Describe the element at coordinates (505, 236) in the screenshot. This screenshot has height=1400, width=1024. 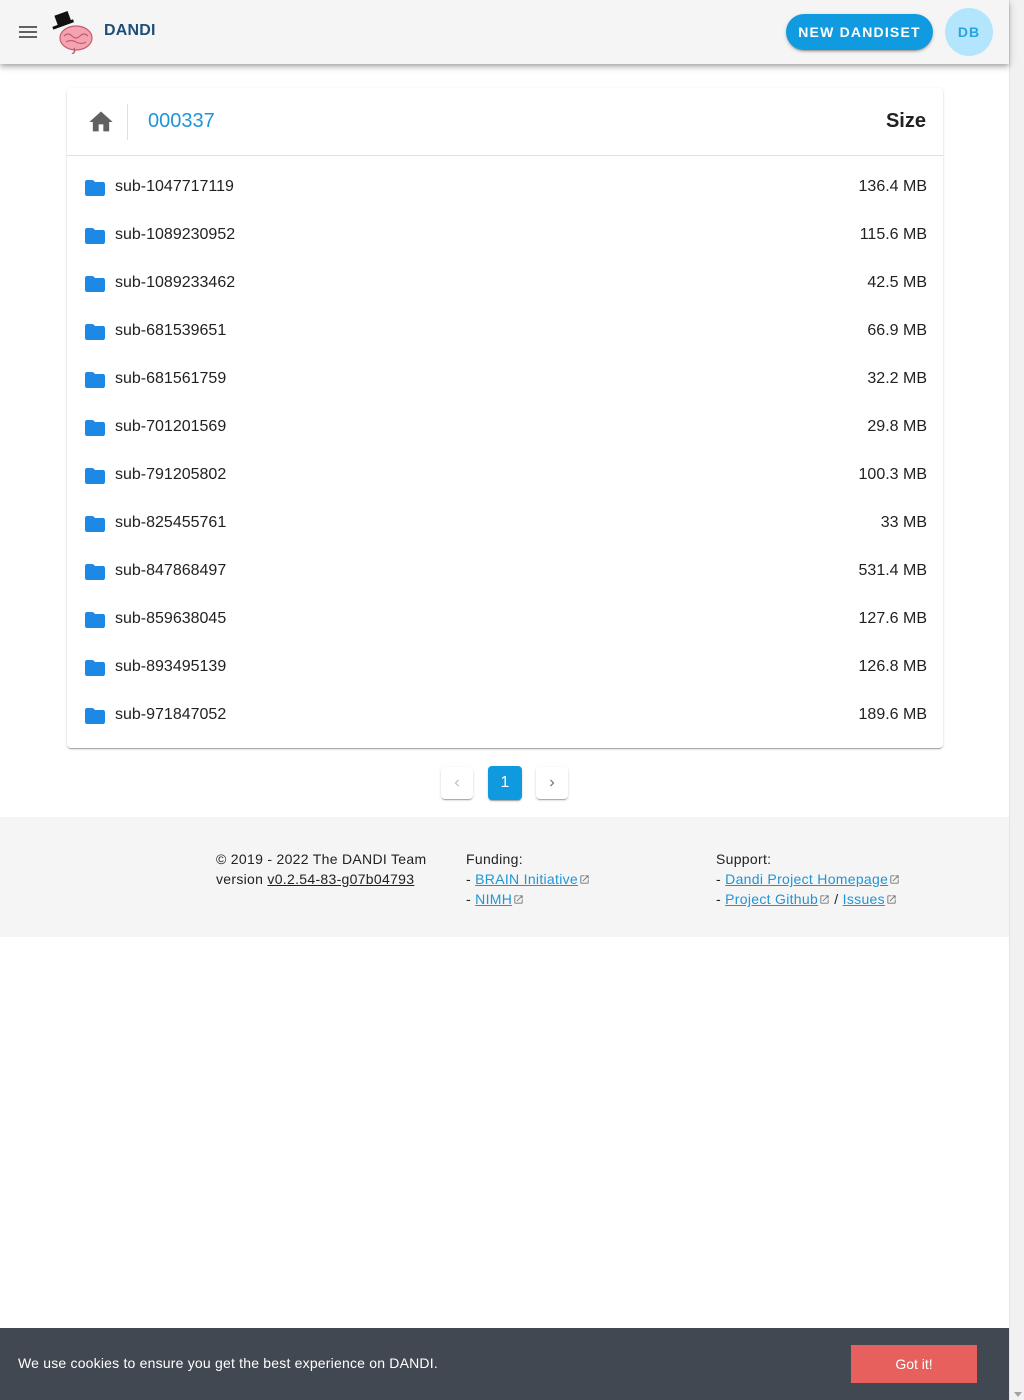
I see `folder-row: sub-1089230952 115.6 MB` at that location.